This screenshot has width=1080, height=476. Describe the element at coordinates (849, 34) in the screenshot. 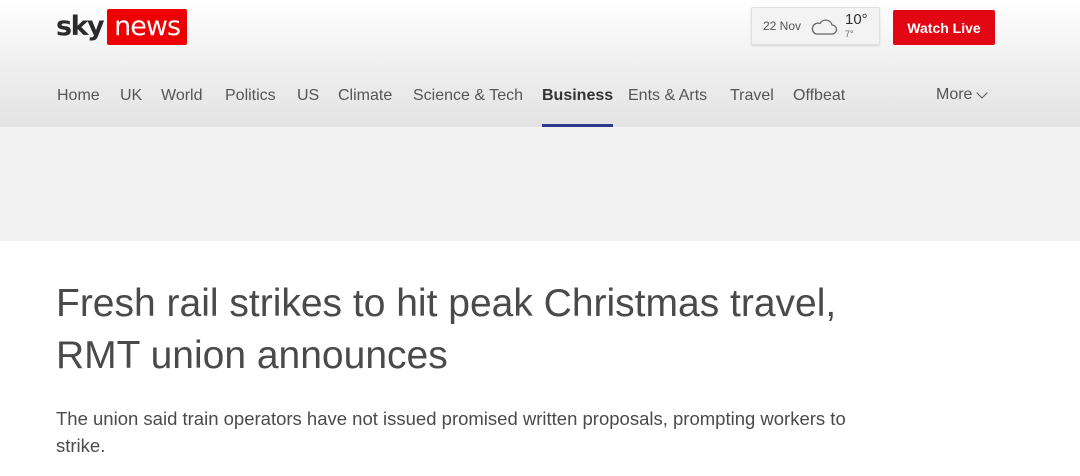

I see `weather-low-temp: 7°` at that location.